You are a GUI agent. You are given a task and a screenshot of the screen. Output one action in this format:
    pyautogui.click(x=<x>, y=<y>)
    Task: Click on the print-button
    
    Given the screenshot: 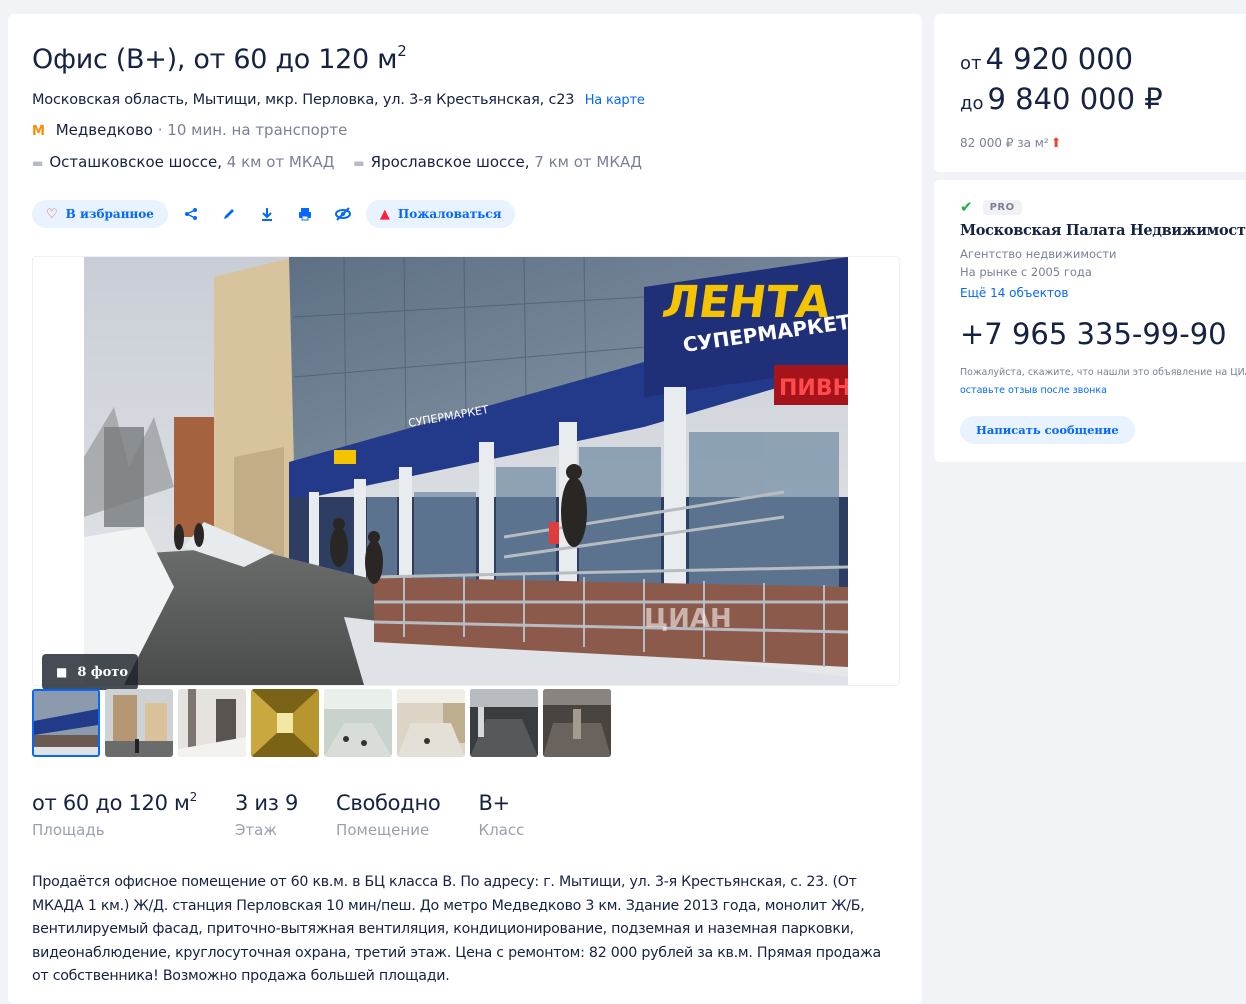 What is the action you would take?
    pyautogui.click(x=305, y=214)
    